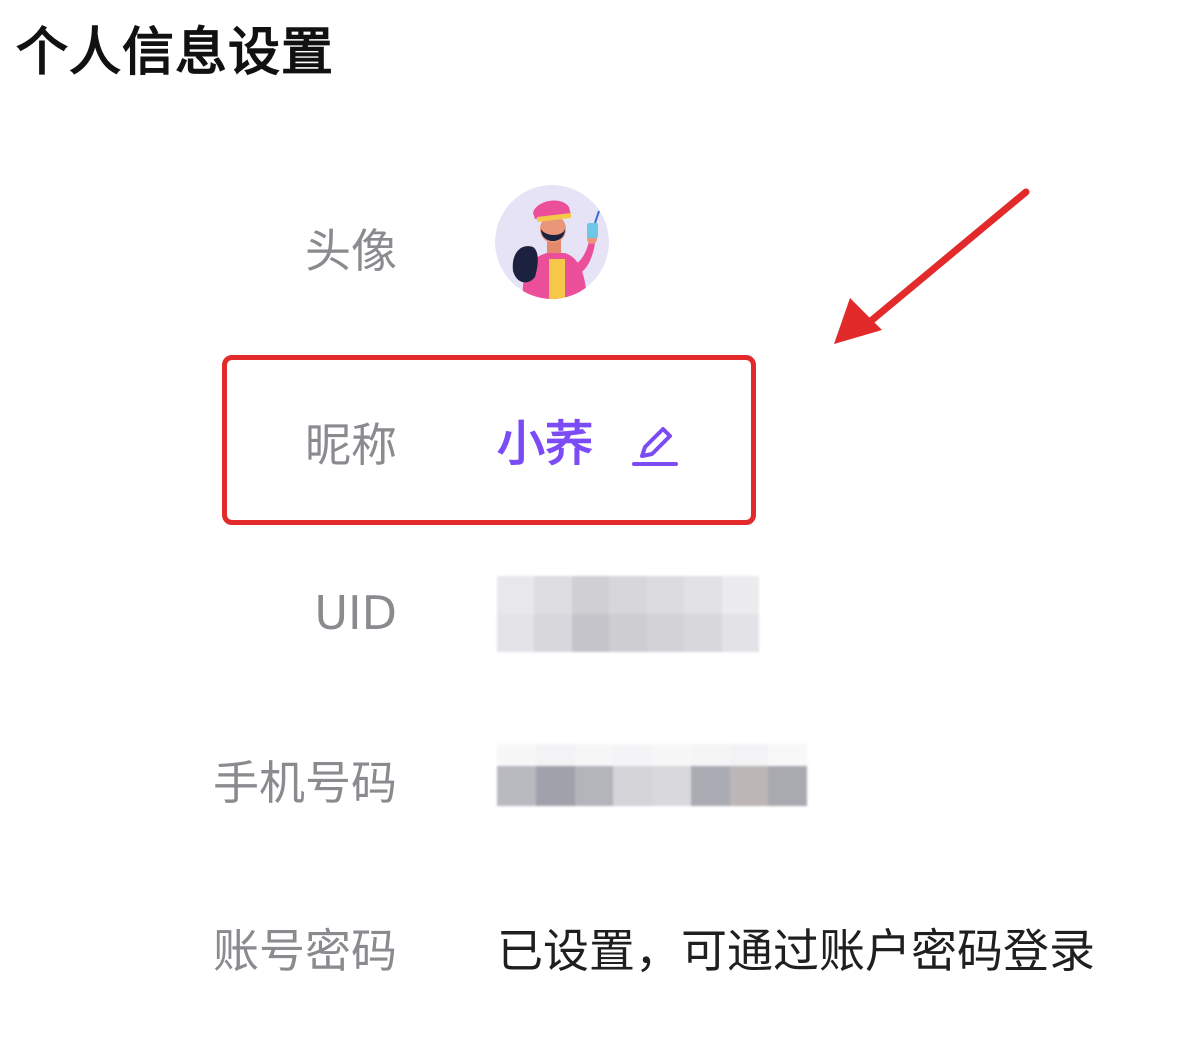 The width and height of the screenshot is (1200, 1047). Describe the element at coordinates (351, 445) in the screenshot. I see `nickname-label: 昵称` at that location.